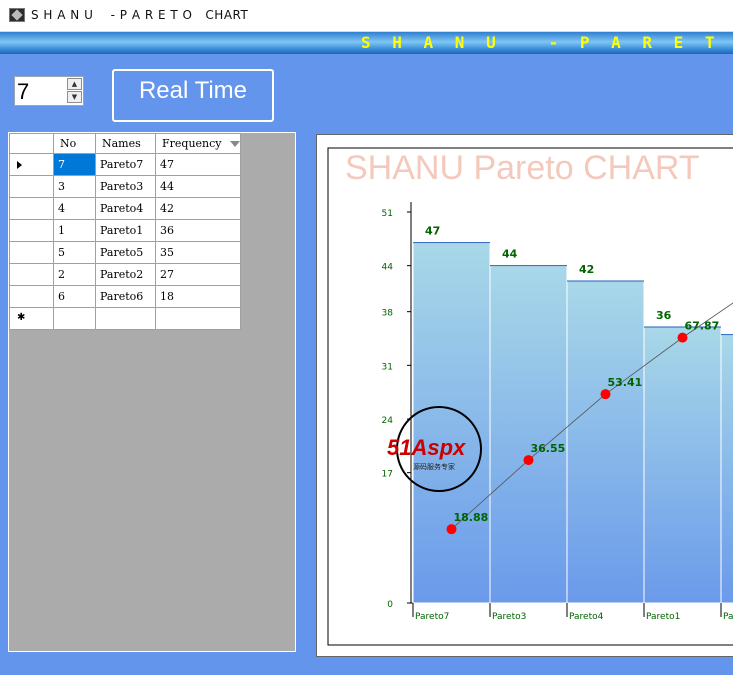 The image size is (733, 675). What do you see at coordinates (74, 186) in the screenshot?
I see `grid-cell-no: 3` at bounding box center [74, 186].